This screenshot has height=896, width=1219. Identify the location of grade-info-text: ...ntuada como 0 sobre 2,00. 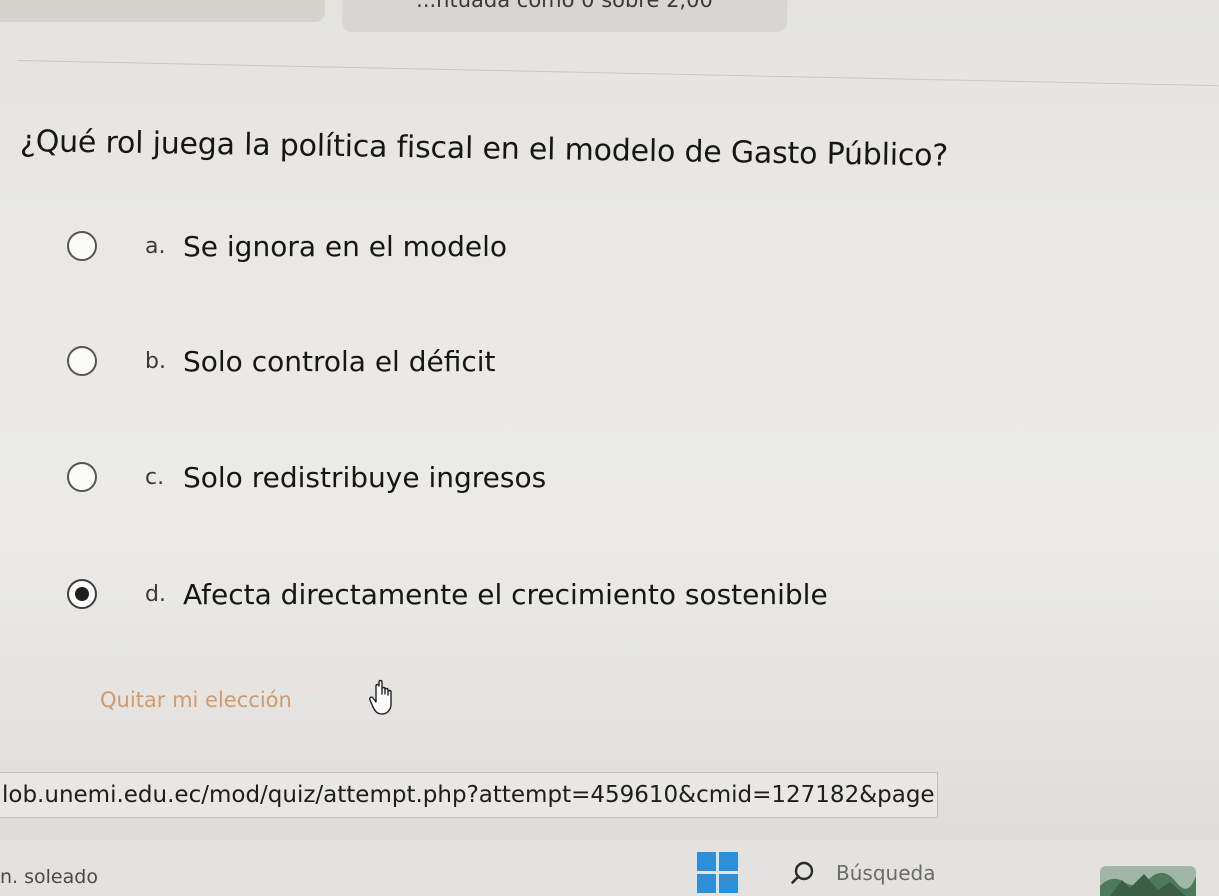
(564, 6).